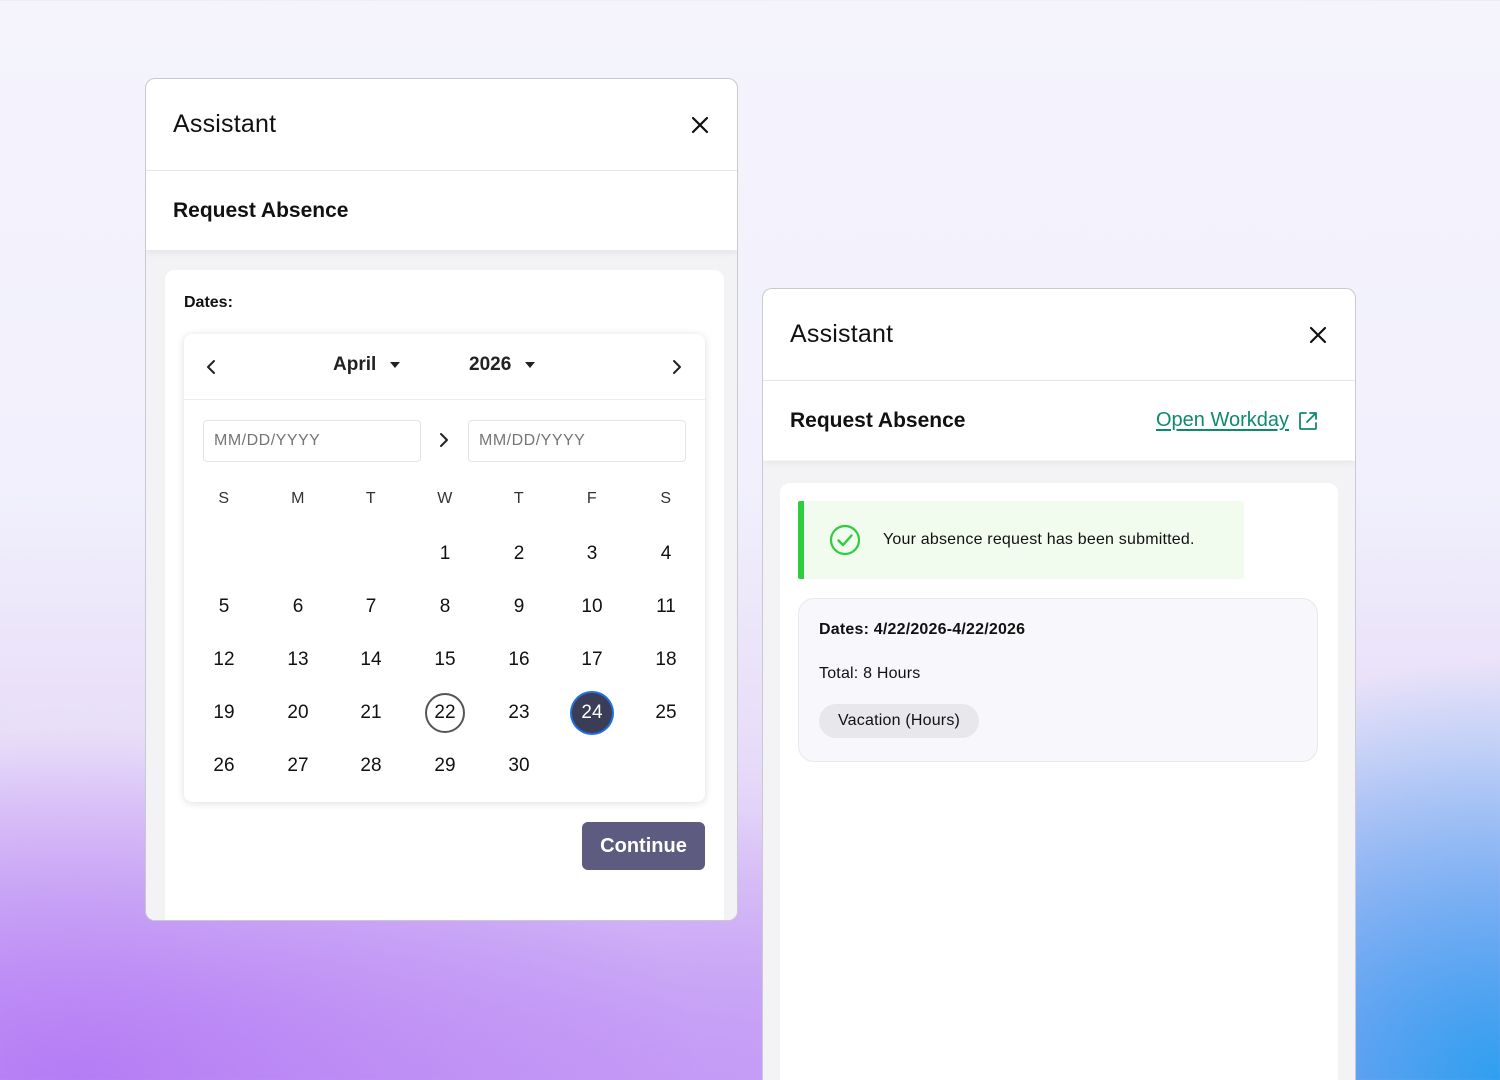 The image size is (1500, 1080). I want to click on day-cell: 2, so click(519, 554).